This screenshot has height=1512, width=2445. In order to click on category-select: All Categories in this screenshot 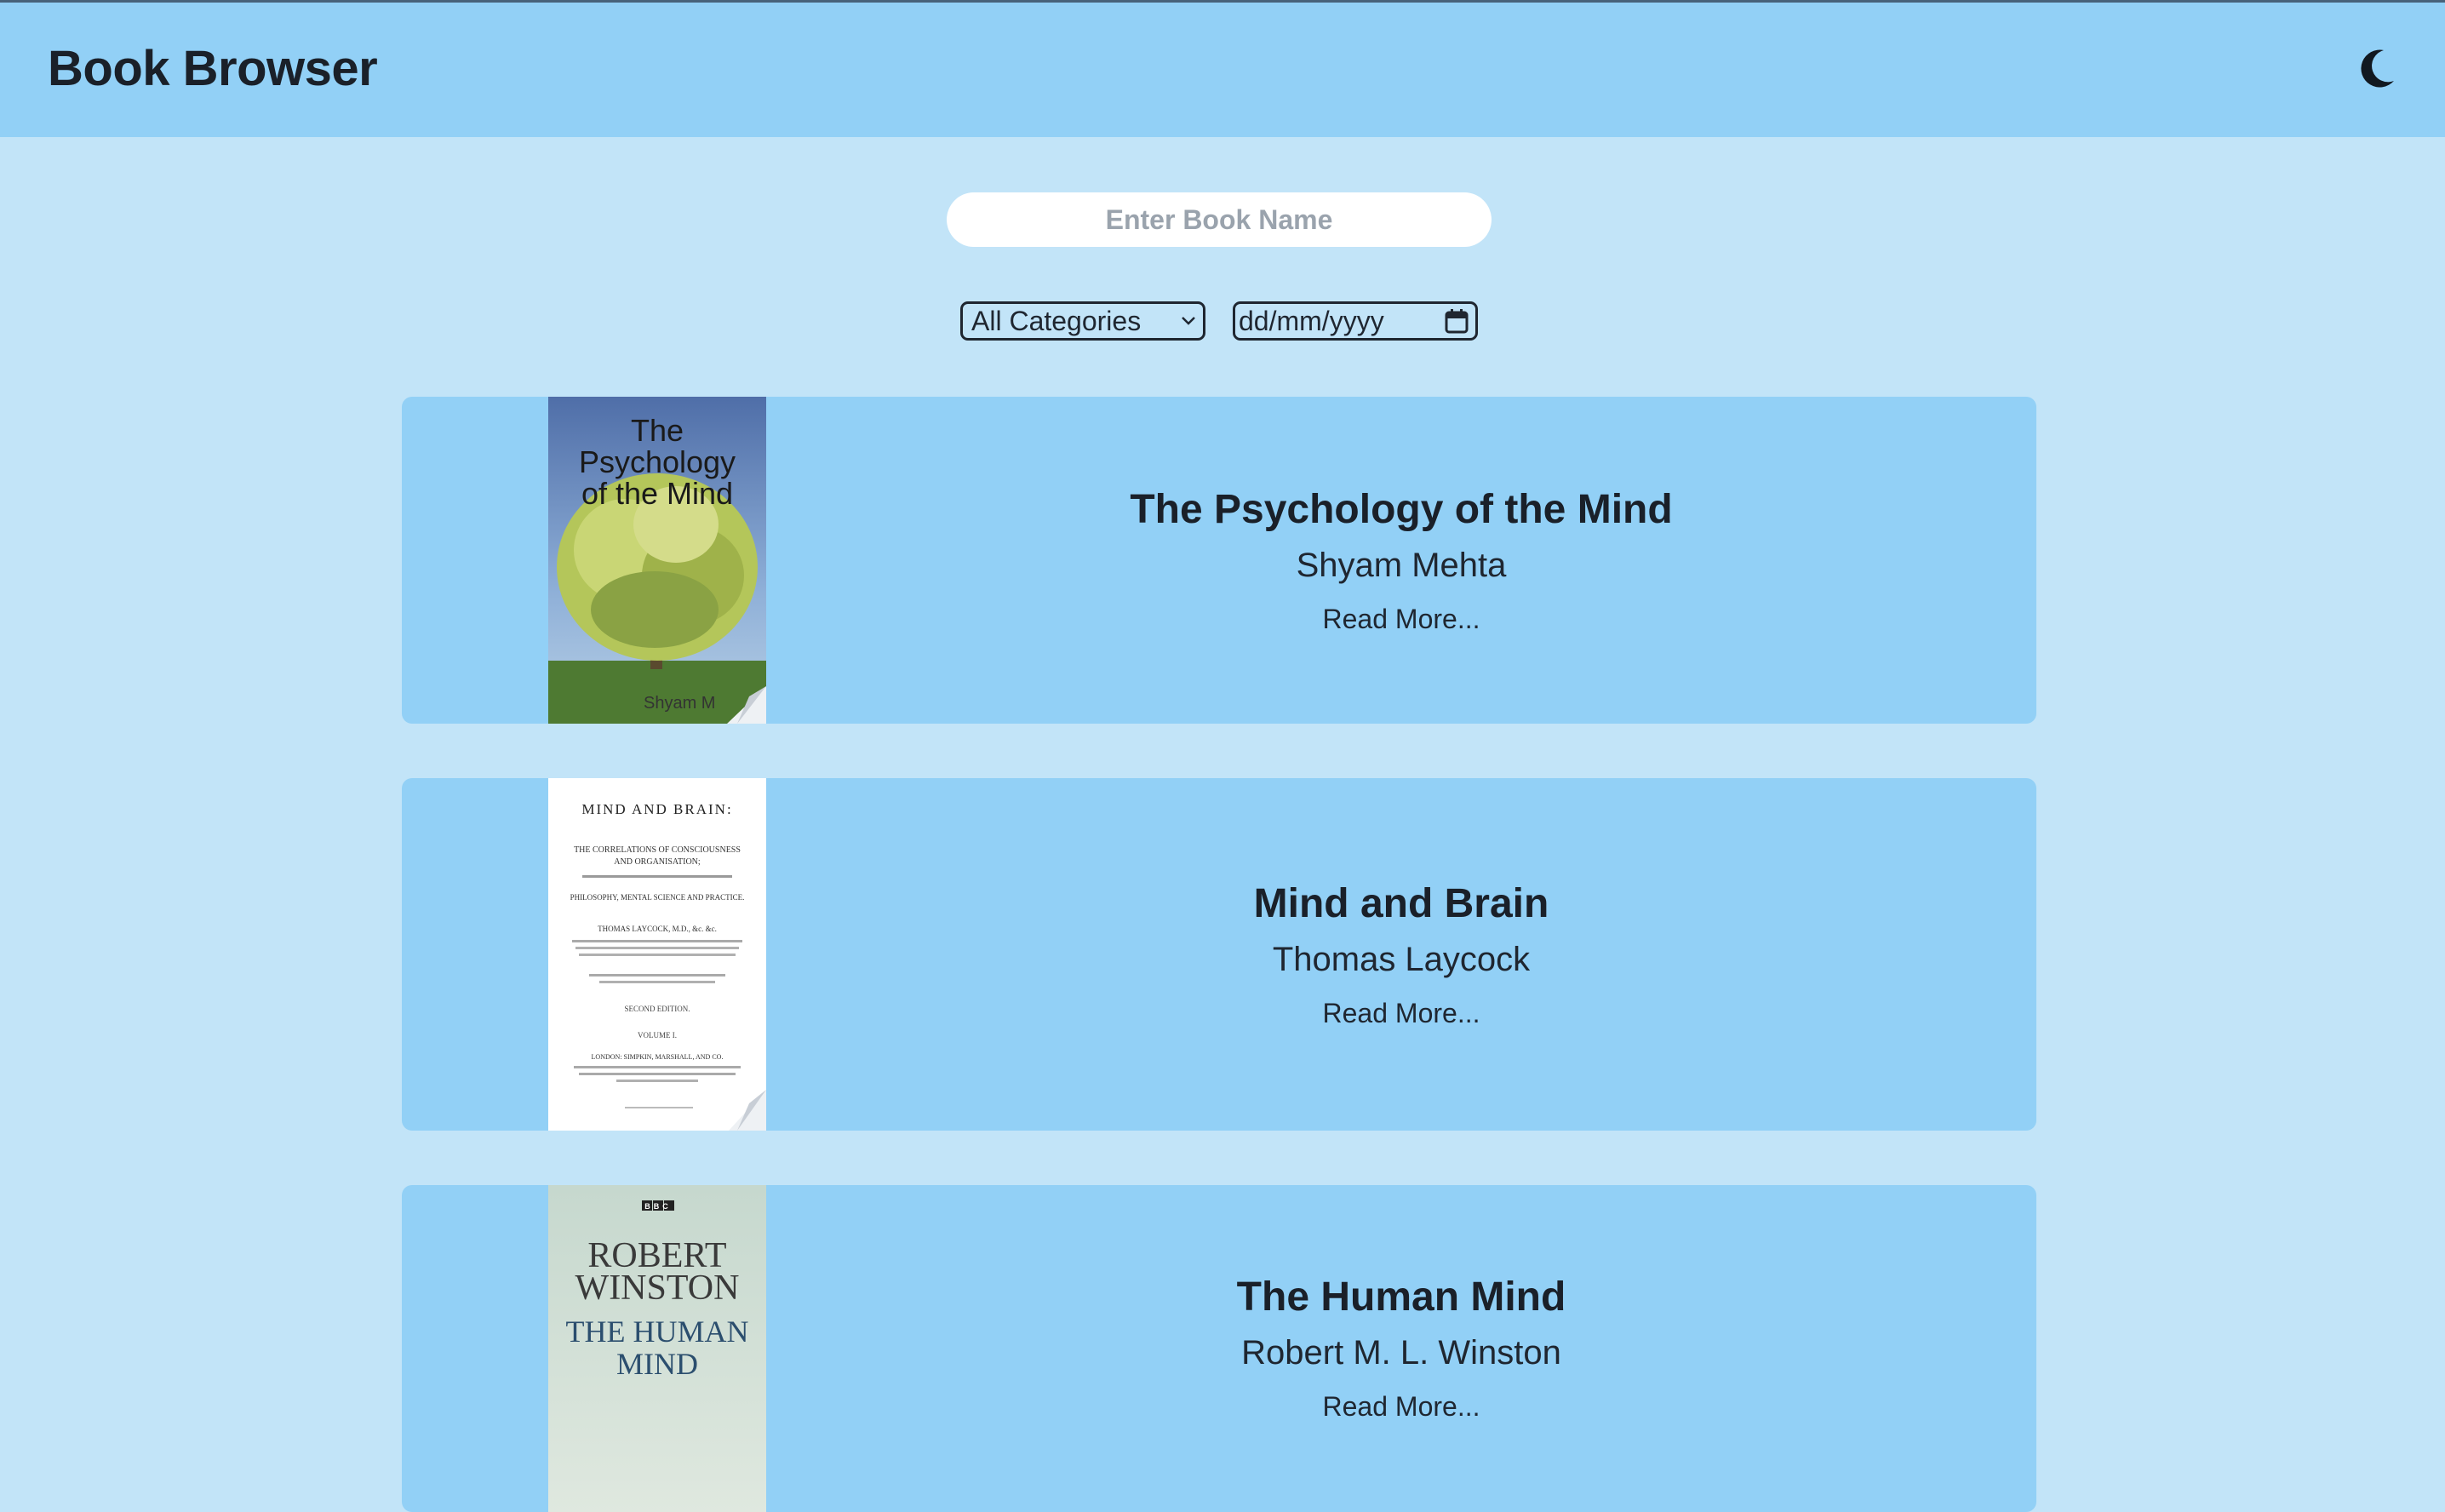, I will do `click(1083, 321)`.